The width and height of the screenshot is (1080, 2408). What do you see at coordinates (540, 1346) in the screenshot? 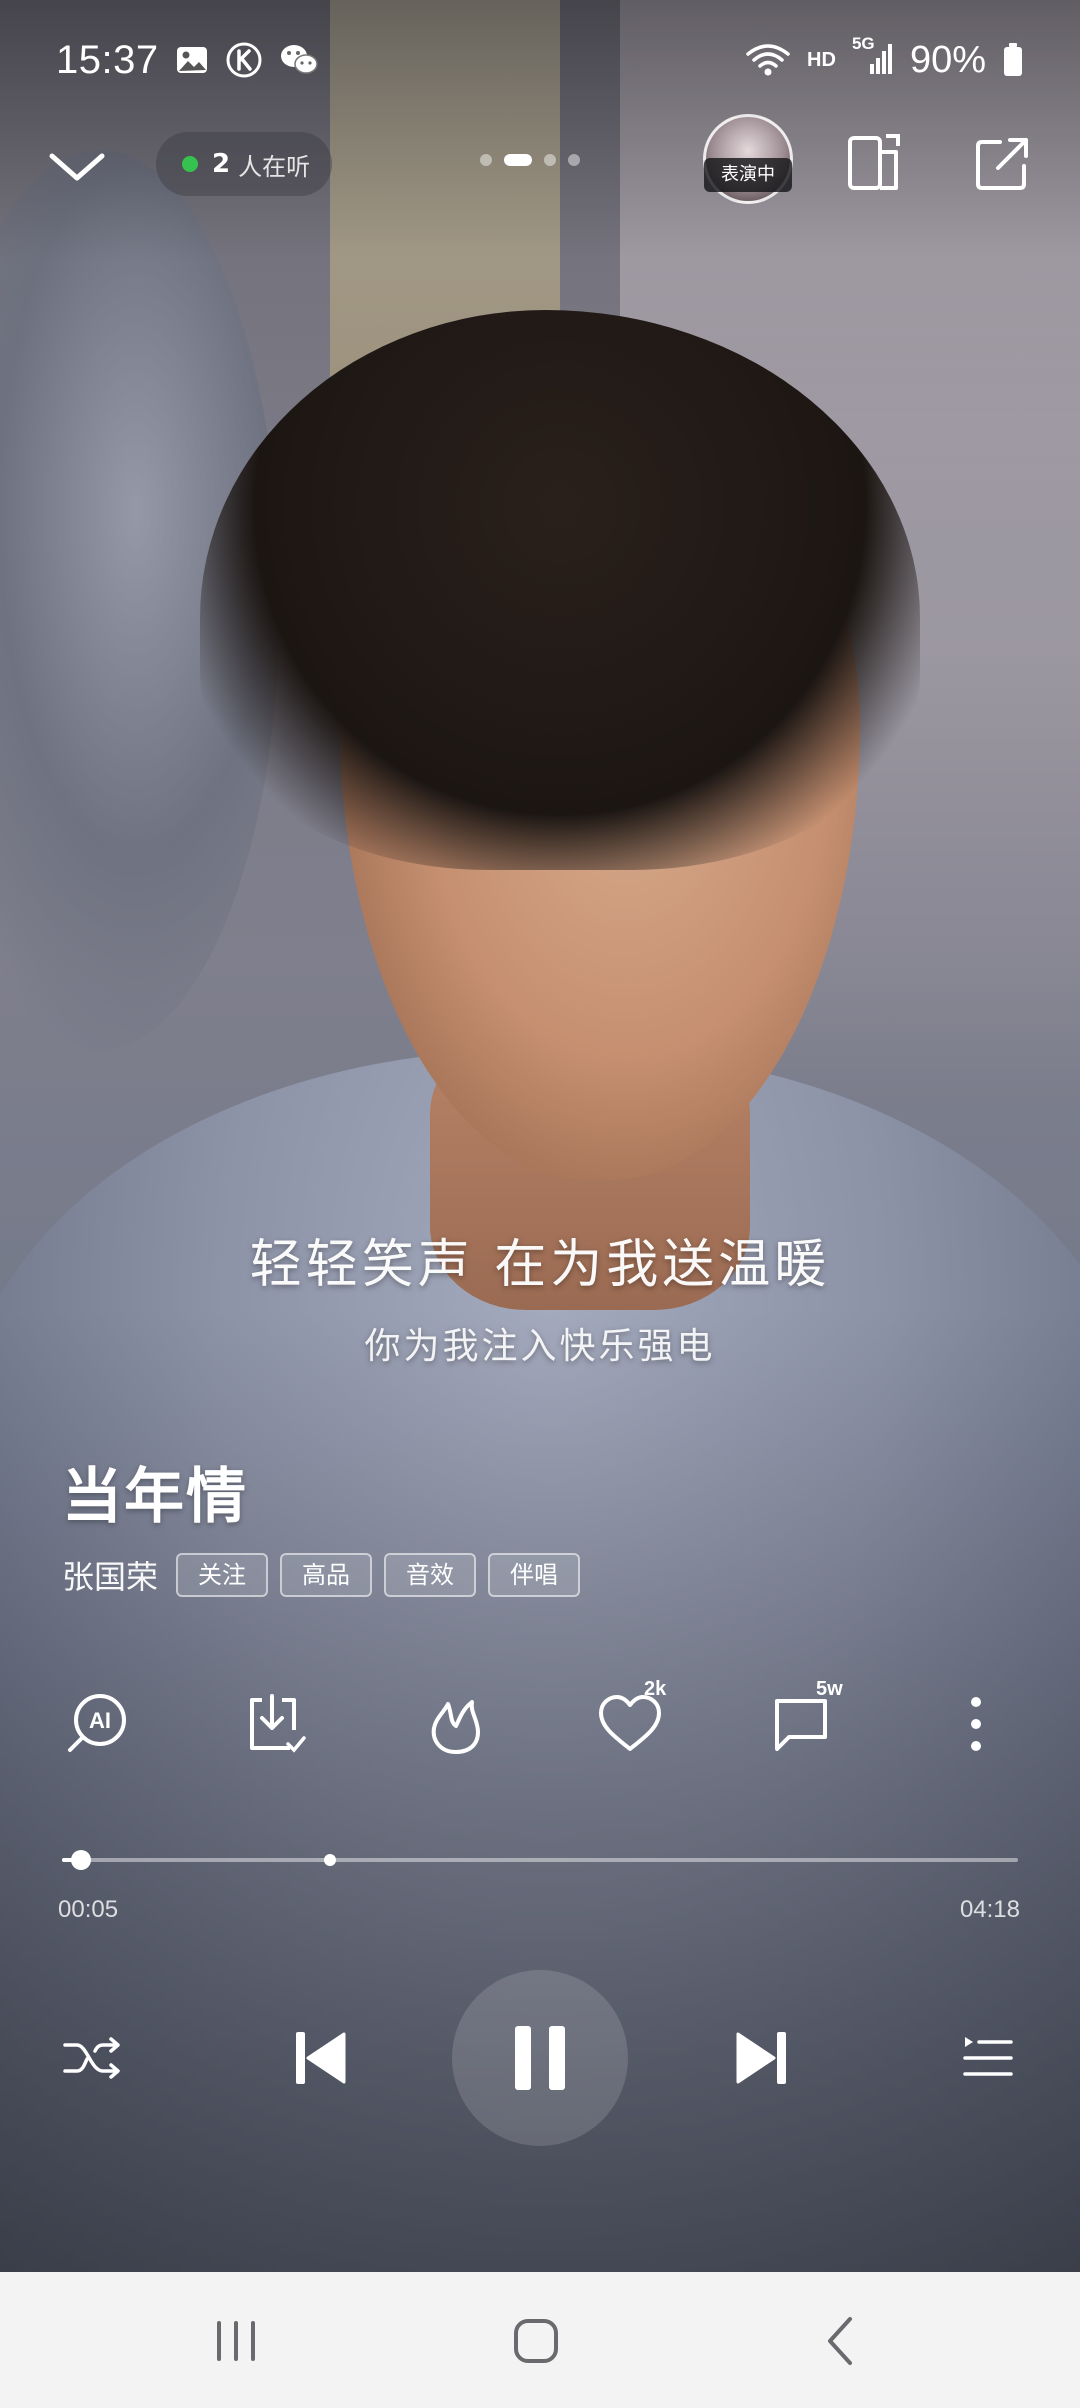
I see `lyric-next-line: 你为我注入快乐强电` at bounding box center [540, 1346].